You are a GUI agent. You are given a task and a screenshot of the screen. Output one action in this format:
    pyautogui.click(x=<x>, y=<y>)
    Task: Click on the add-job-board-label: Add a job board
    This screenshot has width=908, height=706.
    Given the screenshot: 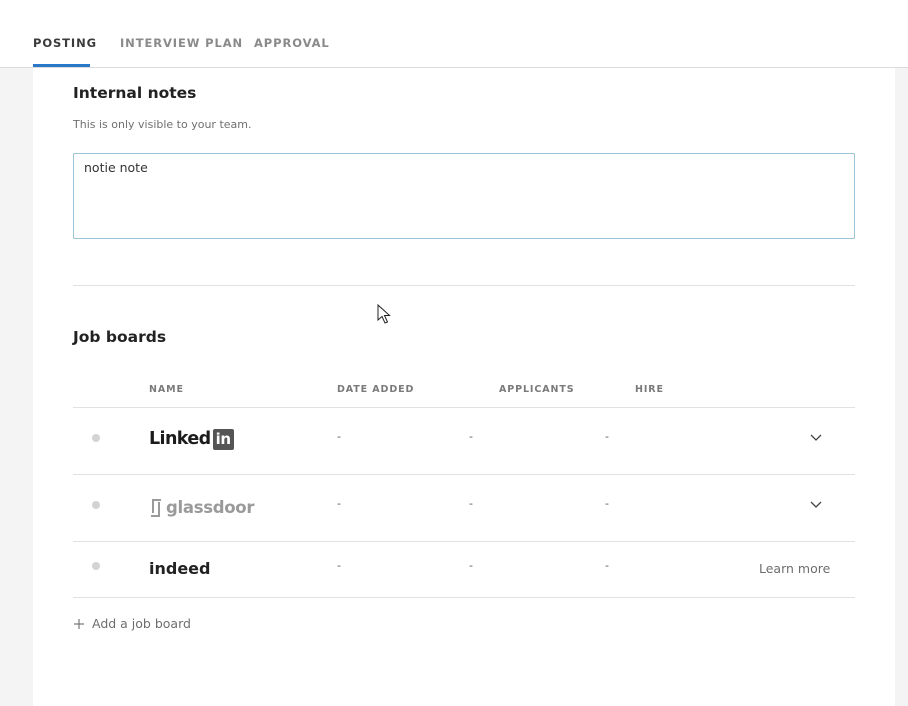 What is the action you would take?
    pyautogui.click(x=141, y=623)
    